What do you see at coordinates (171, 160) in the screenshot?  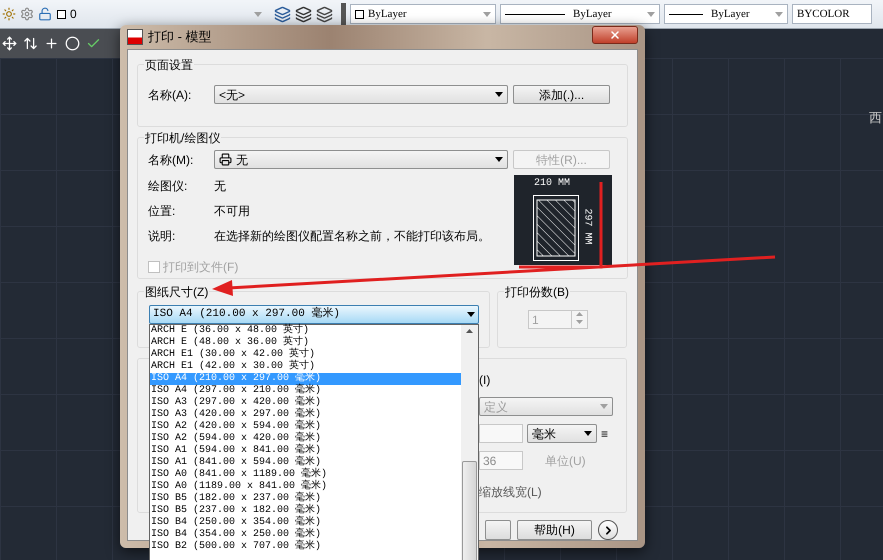 I see `field-label: 名称(M):` at bounding box center [171, 160].